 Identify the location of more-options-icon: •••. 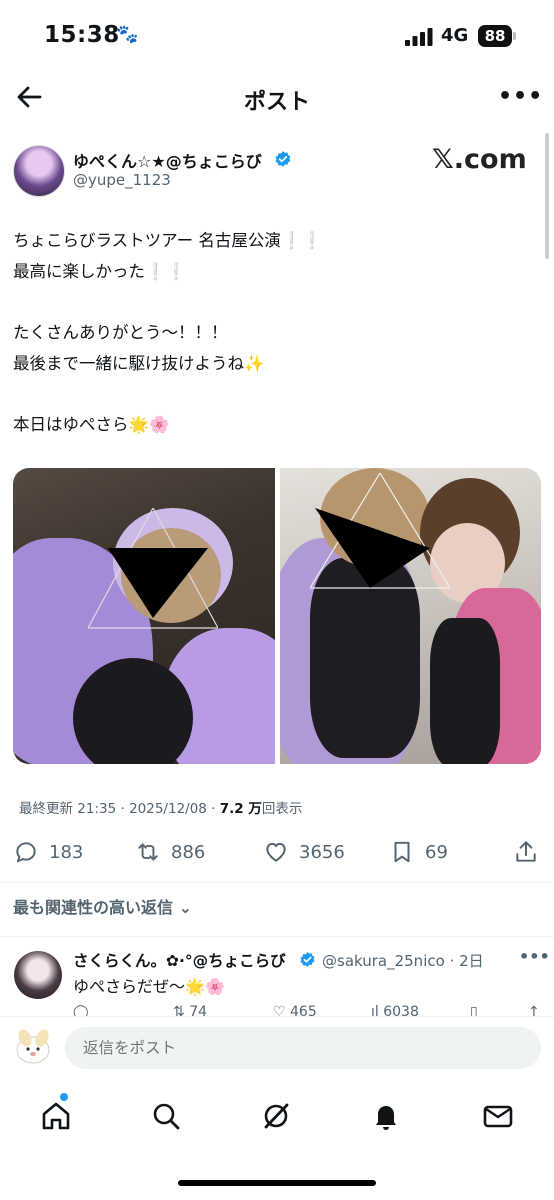
(520, 96).